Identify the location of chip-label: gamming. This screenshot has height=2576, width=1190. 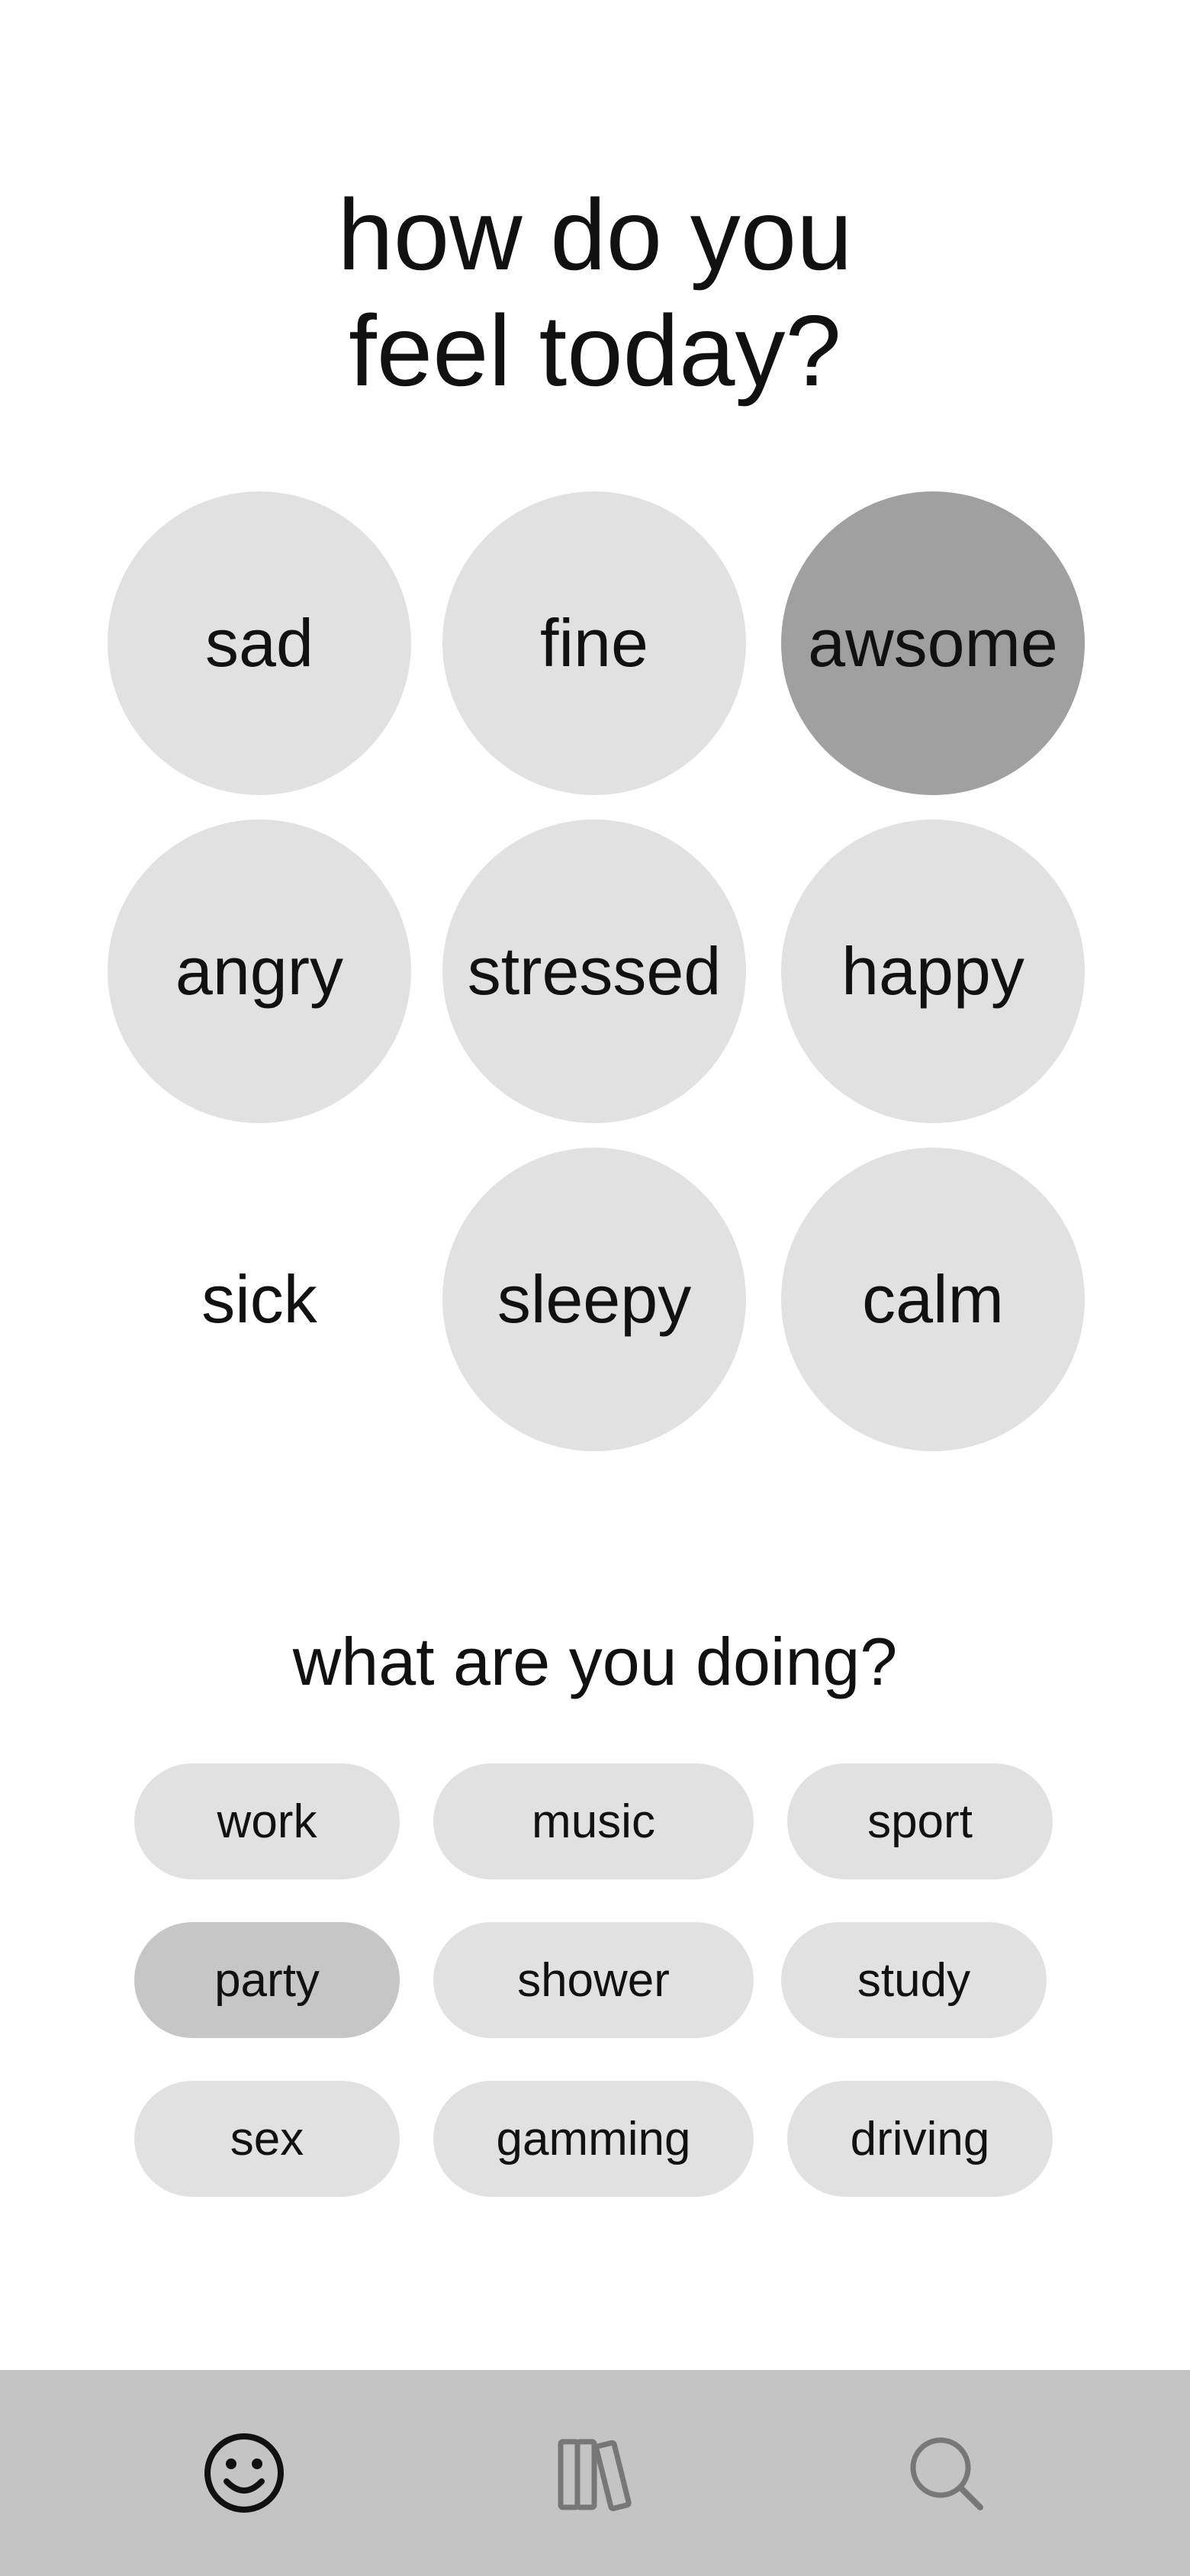
(593, 2138).